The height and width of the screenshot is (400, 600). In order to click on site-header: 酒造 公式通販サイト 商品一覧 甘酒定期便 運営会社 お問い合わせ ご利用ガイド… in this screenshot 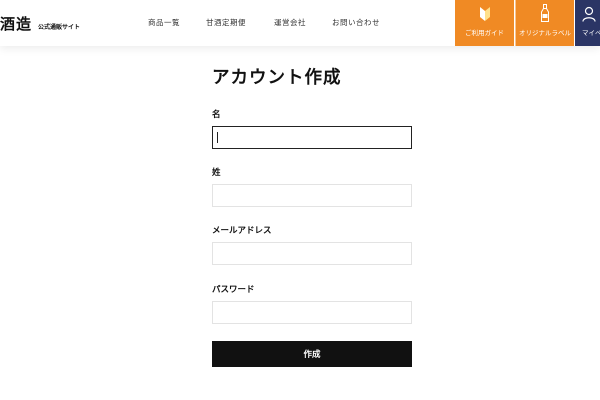, I will do `click(300, 23)`.